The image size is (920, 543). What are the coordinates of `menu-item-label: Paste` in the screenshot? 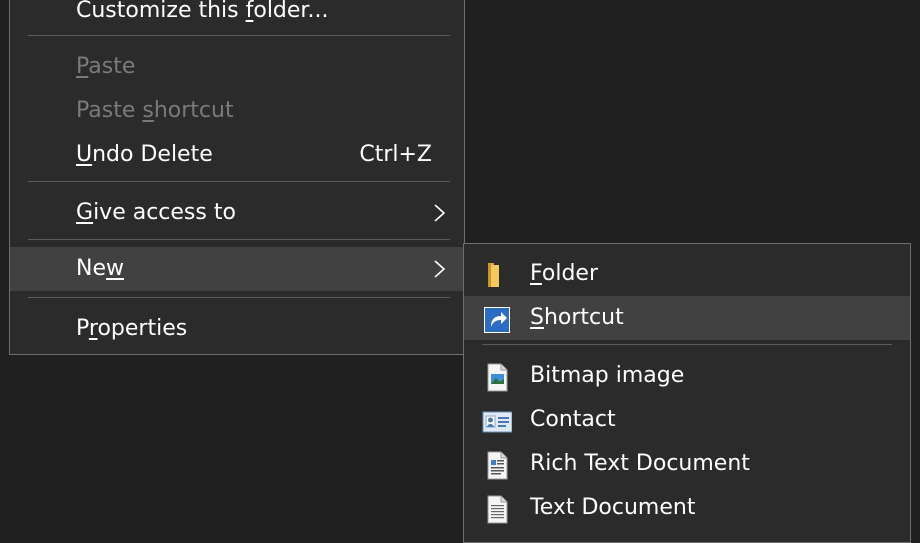 It's located at (106, 66).